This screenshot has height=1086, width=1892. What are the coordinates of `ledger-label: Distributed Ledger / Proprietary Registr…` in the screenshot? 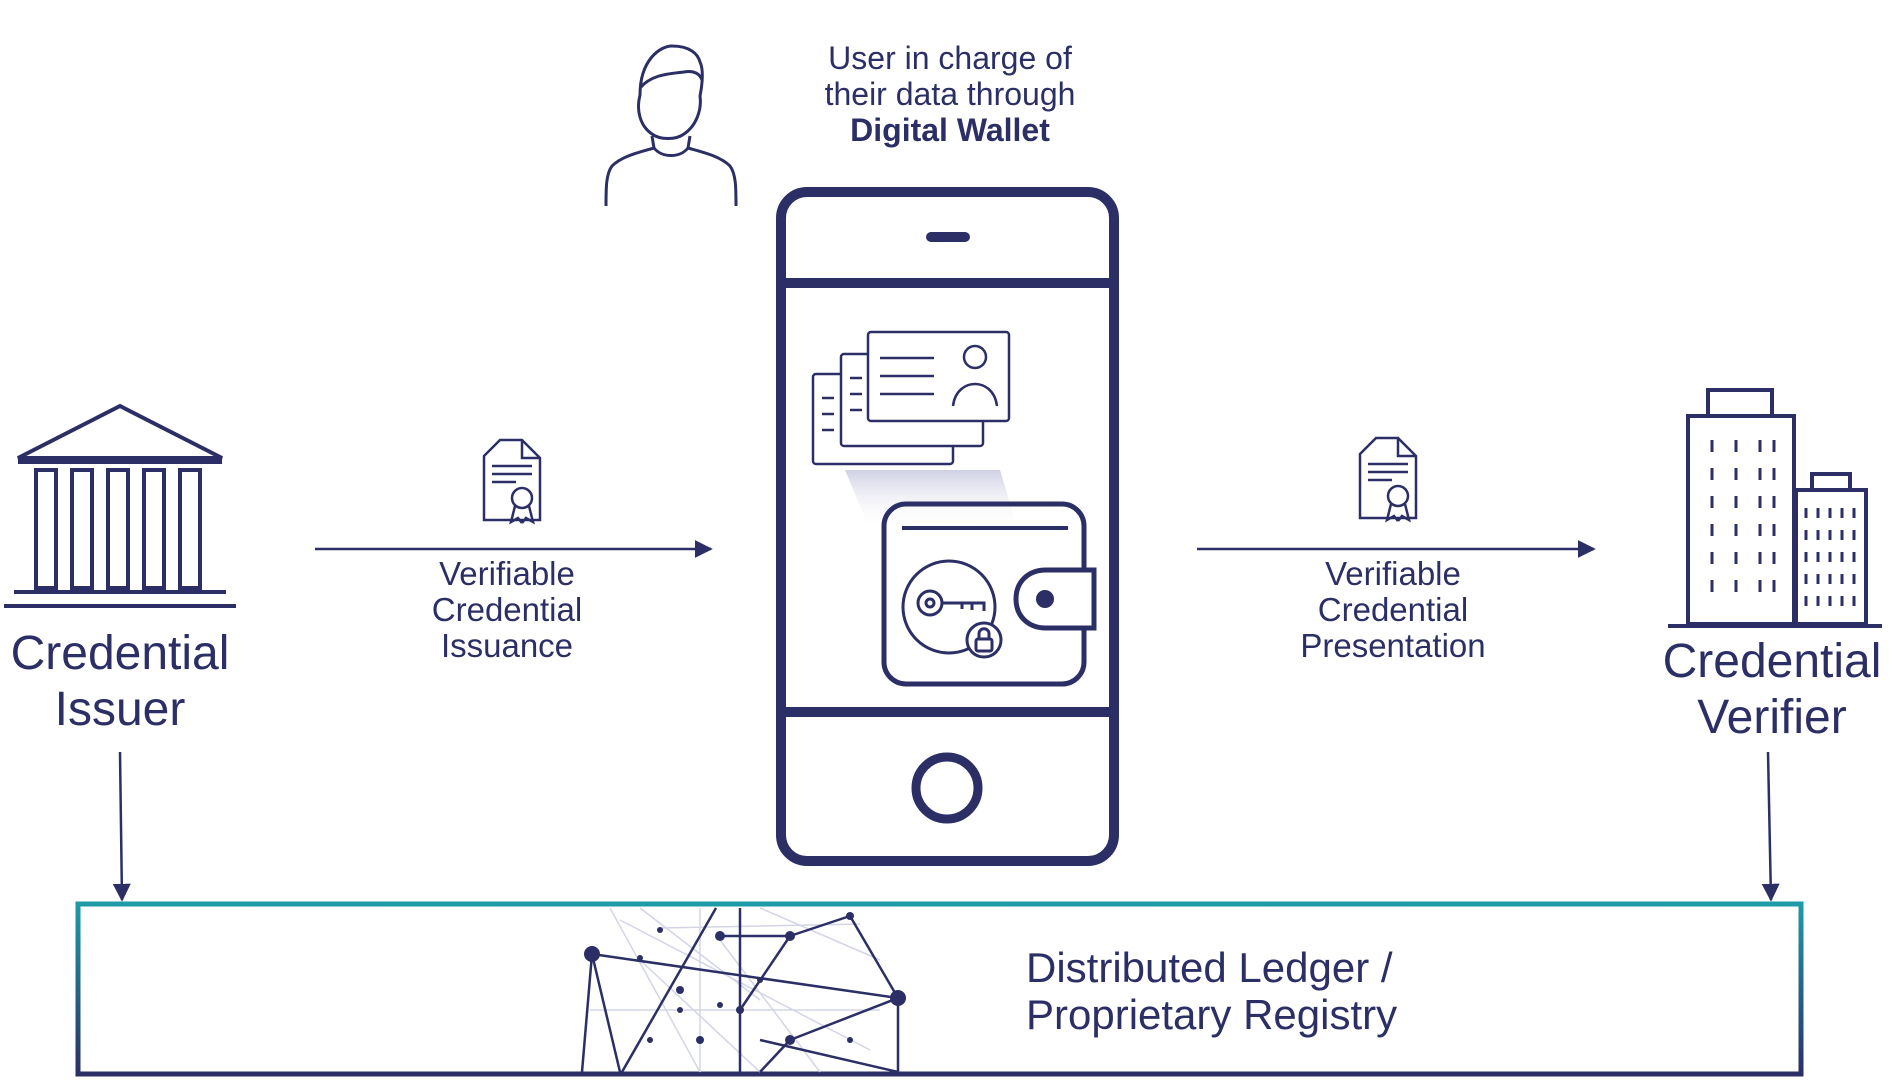 It's located at (1236, 991).